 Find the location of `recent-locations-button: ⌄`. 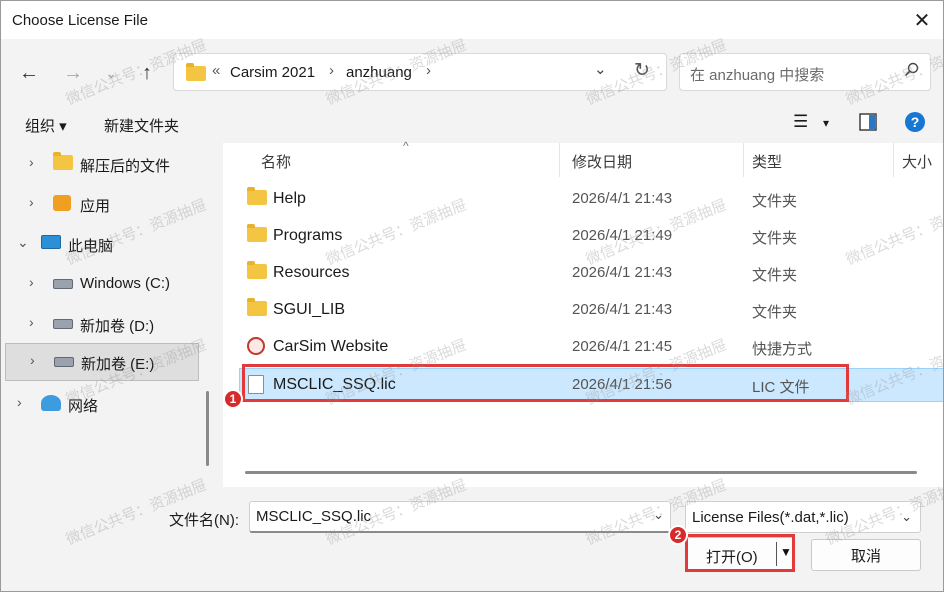

recent-locations-button: ⌄ is located at coordinates (111, 73).